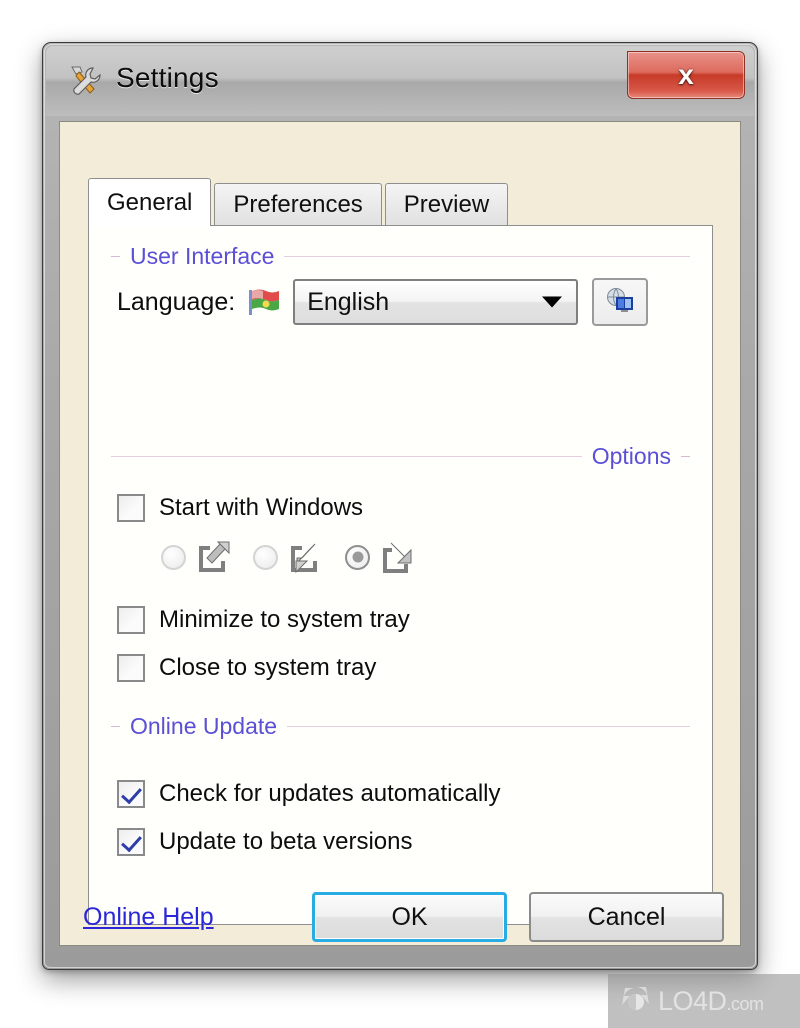 The image size is (800, 1028). Describe the element at coordinates (204, 725) in the screenshot. I see `group-title-online-update: Online Update` at that location.